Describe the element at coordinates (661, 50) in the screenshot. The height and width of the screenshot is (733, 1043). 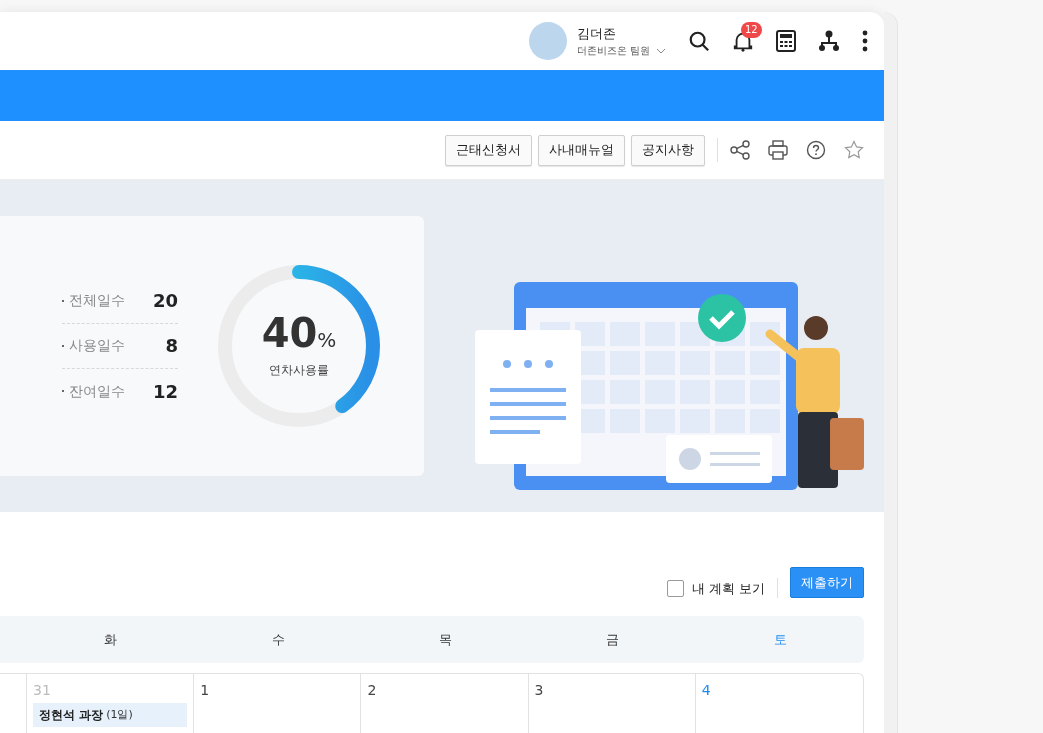
I see `chevron-down-icon` at that location.